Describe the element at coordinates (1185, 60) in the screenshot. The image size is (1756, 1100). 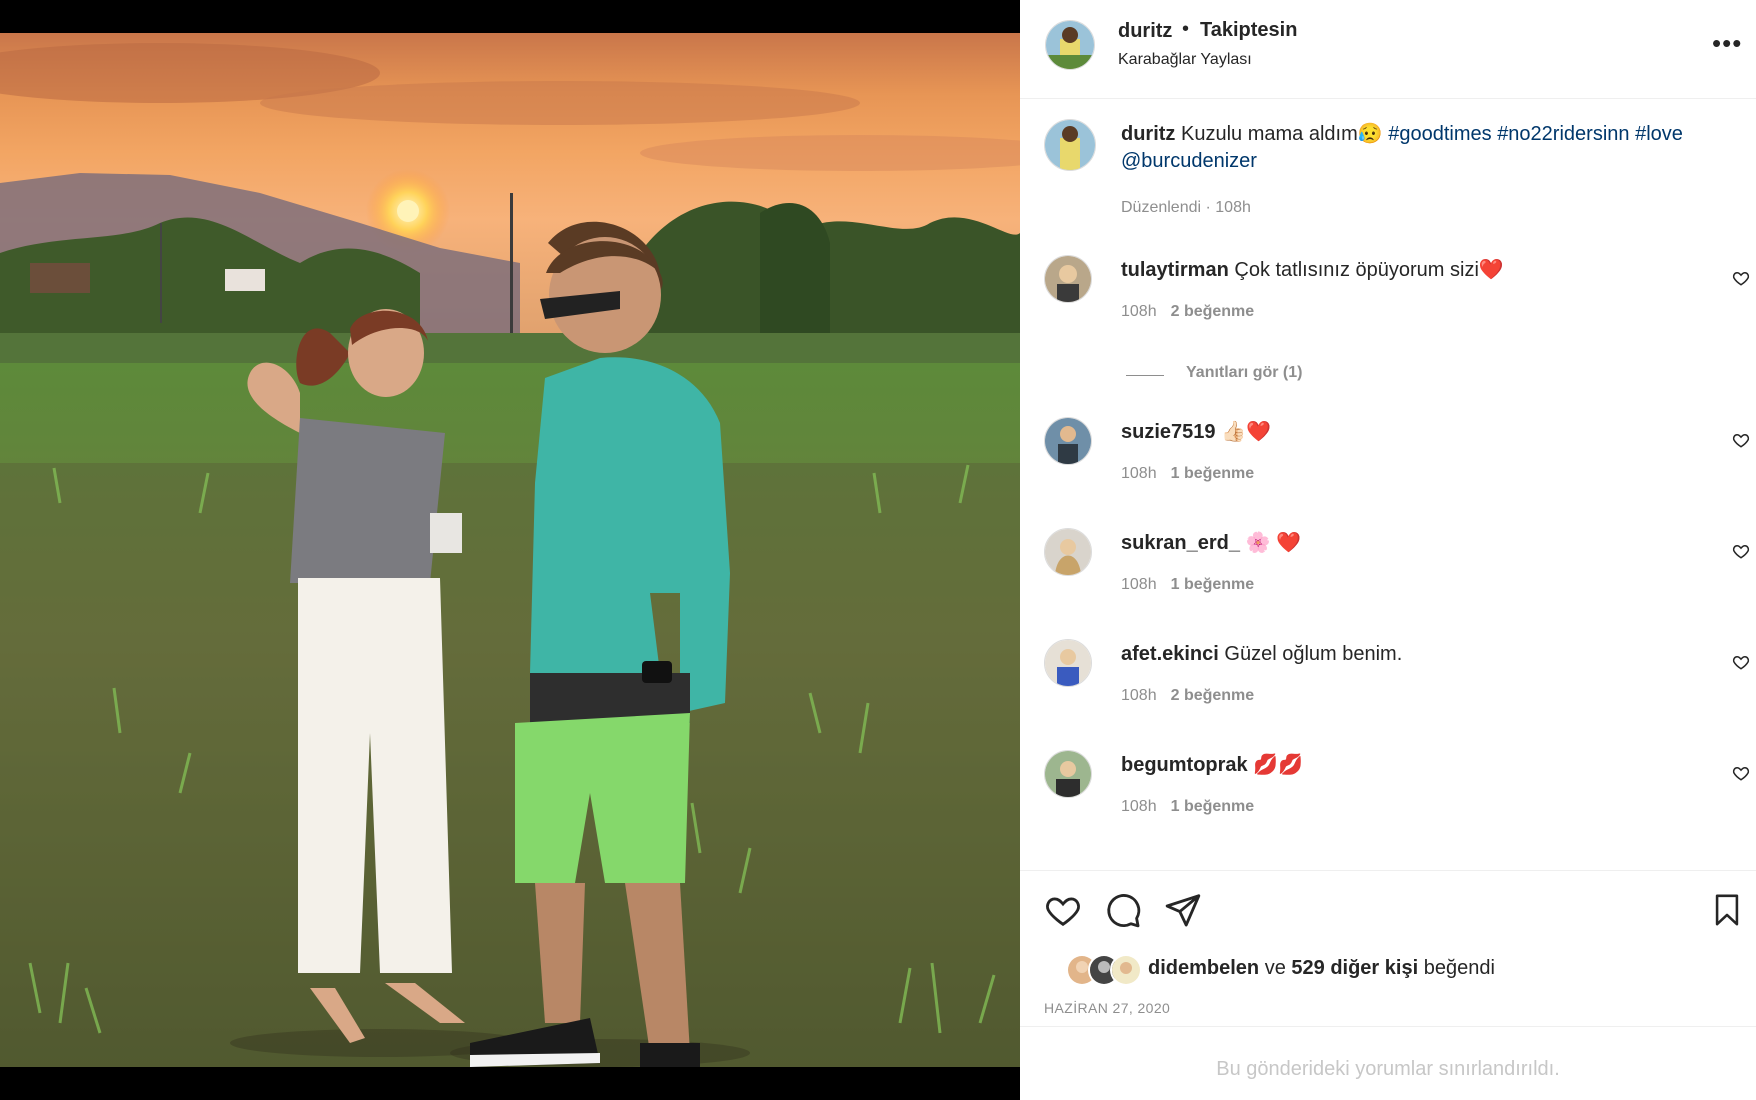
I see `post-location: Karabağlar Yaylası` at that location.